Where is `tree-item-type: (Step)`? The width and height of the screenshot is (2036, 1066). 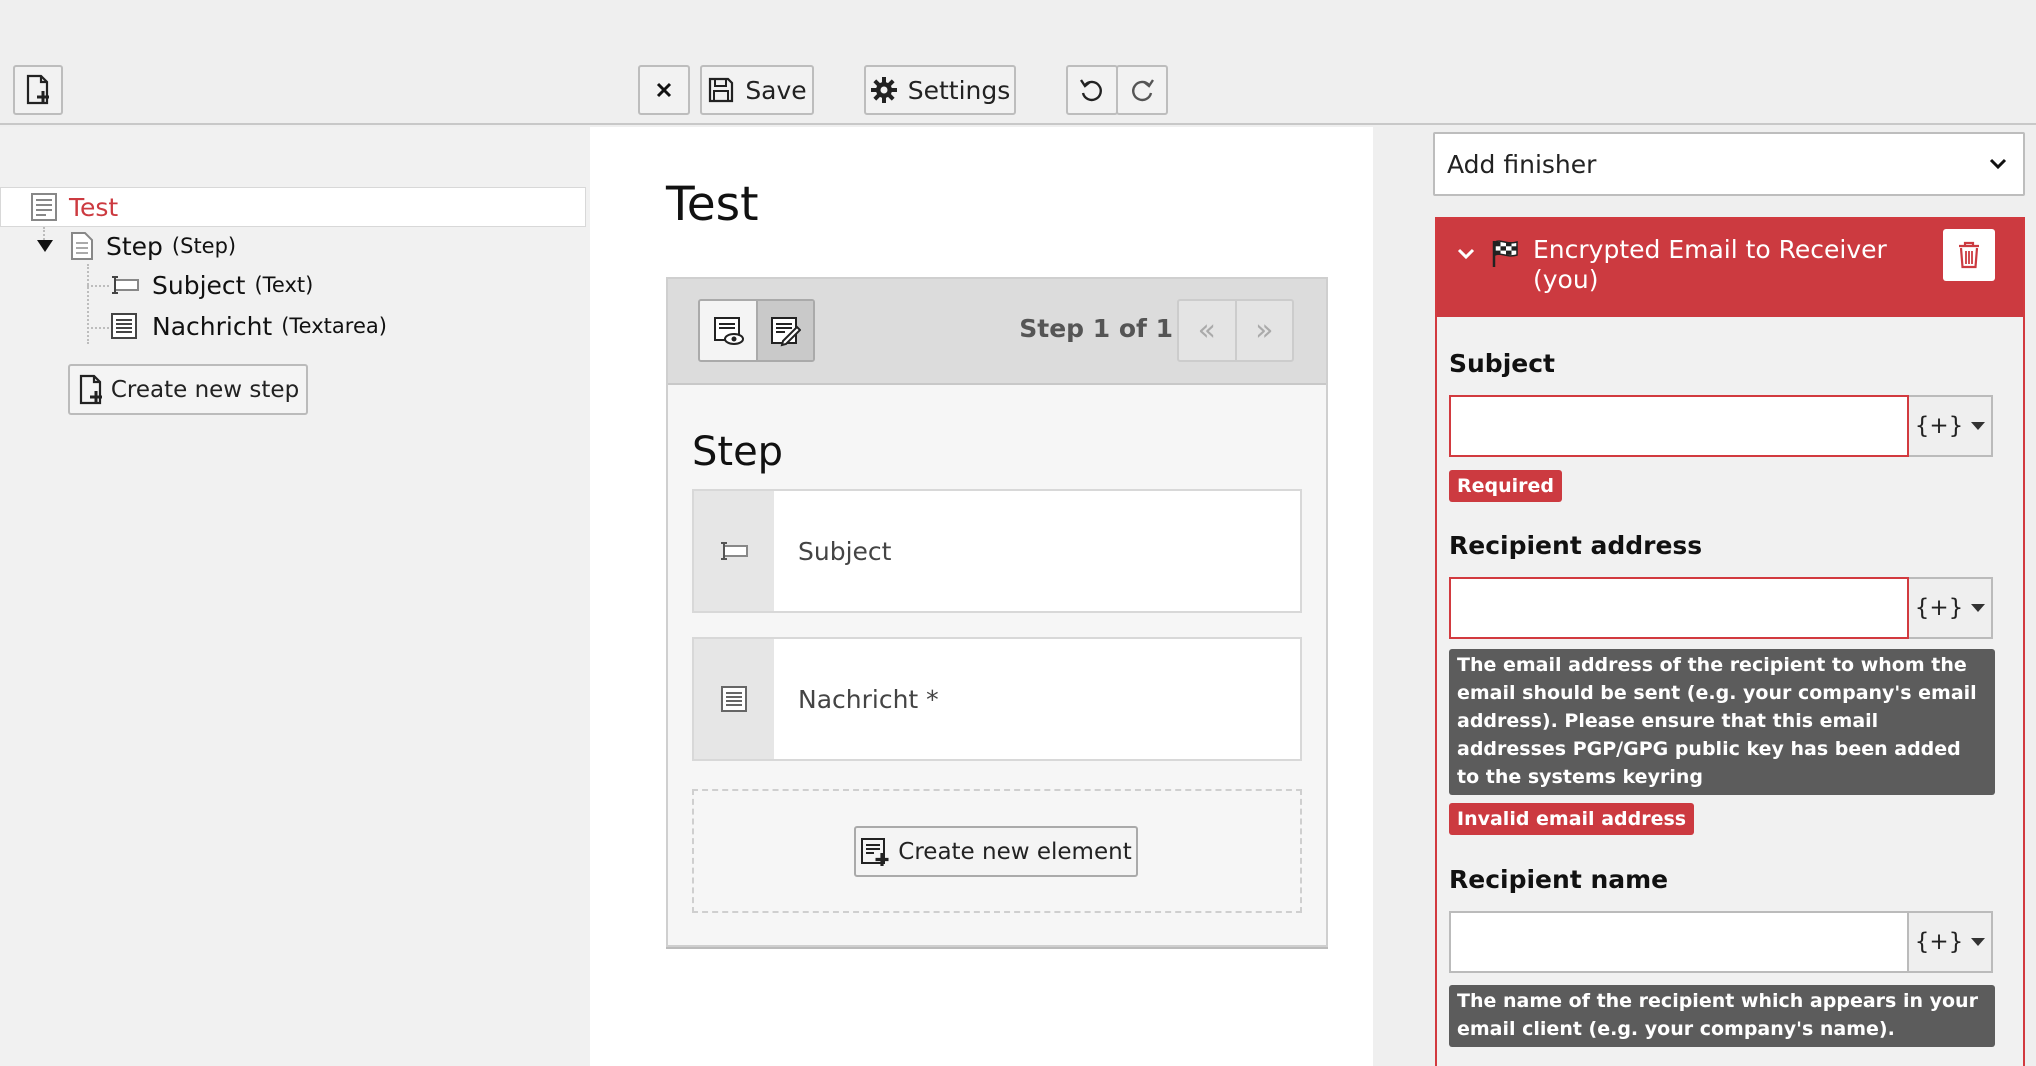 tree-item-type: (Step) is located at coordinates (204, 246).